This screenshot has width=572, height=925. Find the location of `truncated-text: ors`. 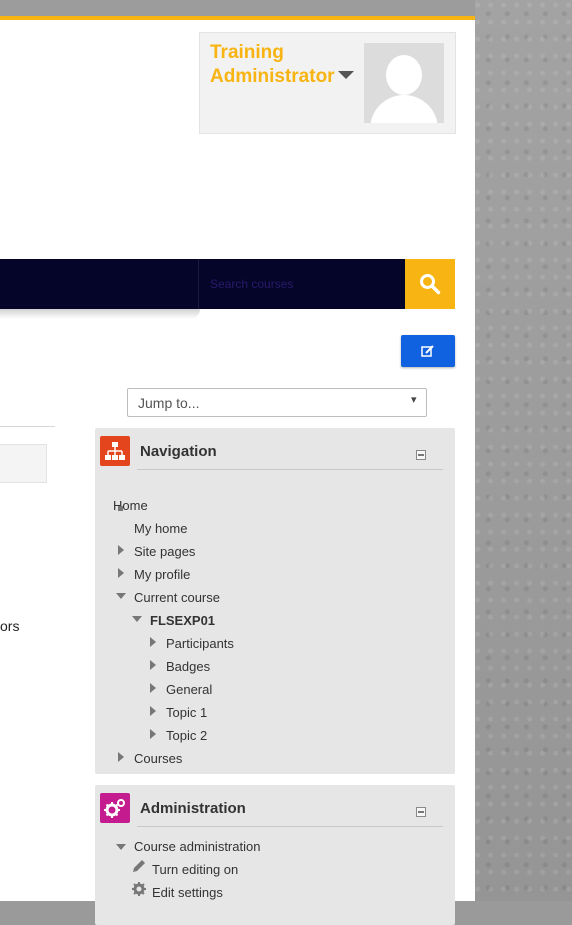

truncated-text: ors is located at coordinates (10, 626).